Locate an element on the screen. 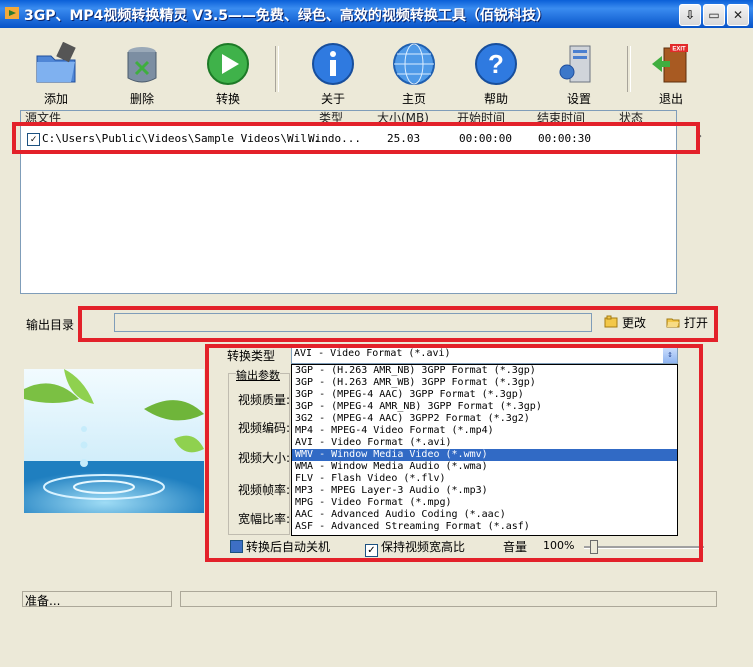 Image resolution: width=753 pixels, height=667 pixels. preview-image is located at coordinates (114, 441).